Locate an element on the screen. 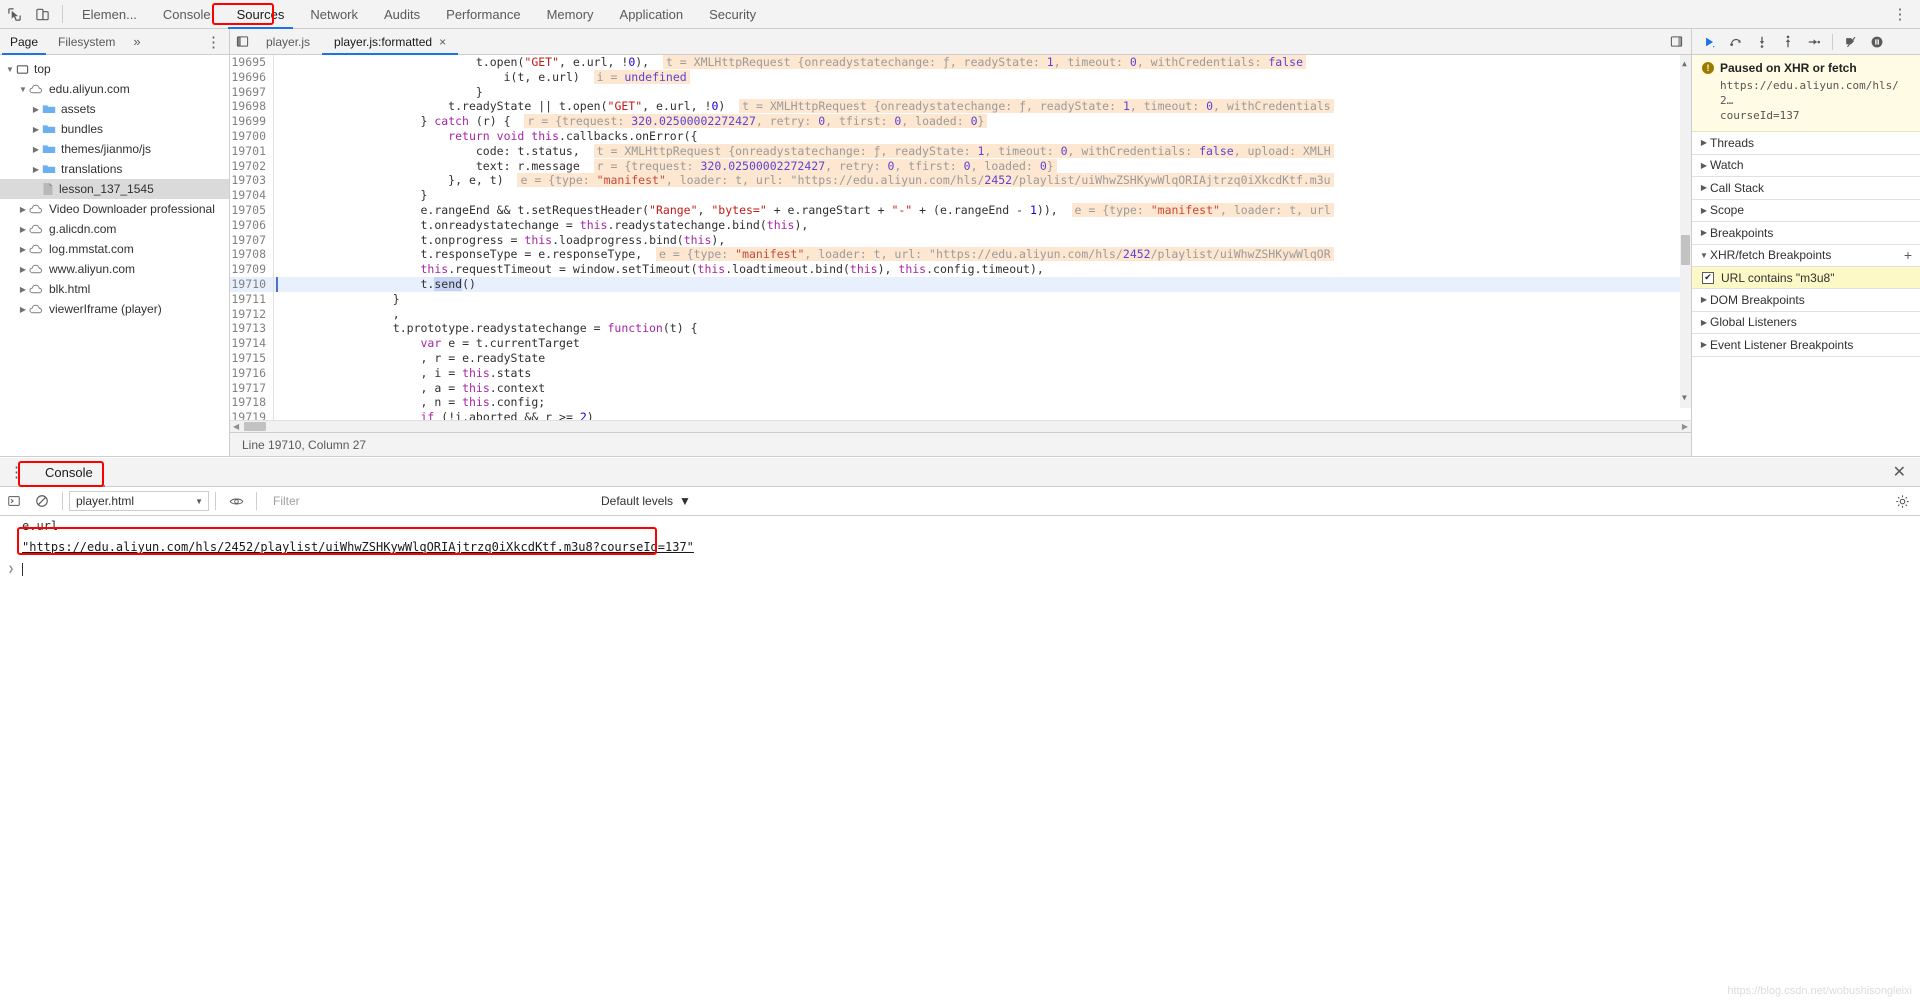  line-number: 19703 is located at coordinates (252, 181).